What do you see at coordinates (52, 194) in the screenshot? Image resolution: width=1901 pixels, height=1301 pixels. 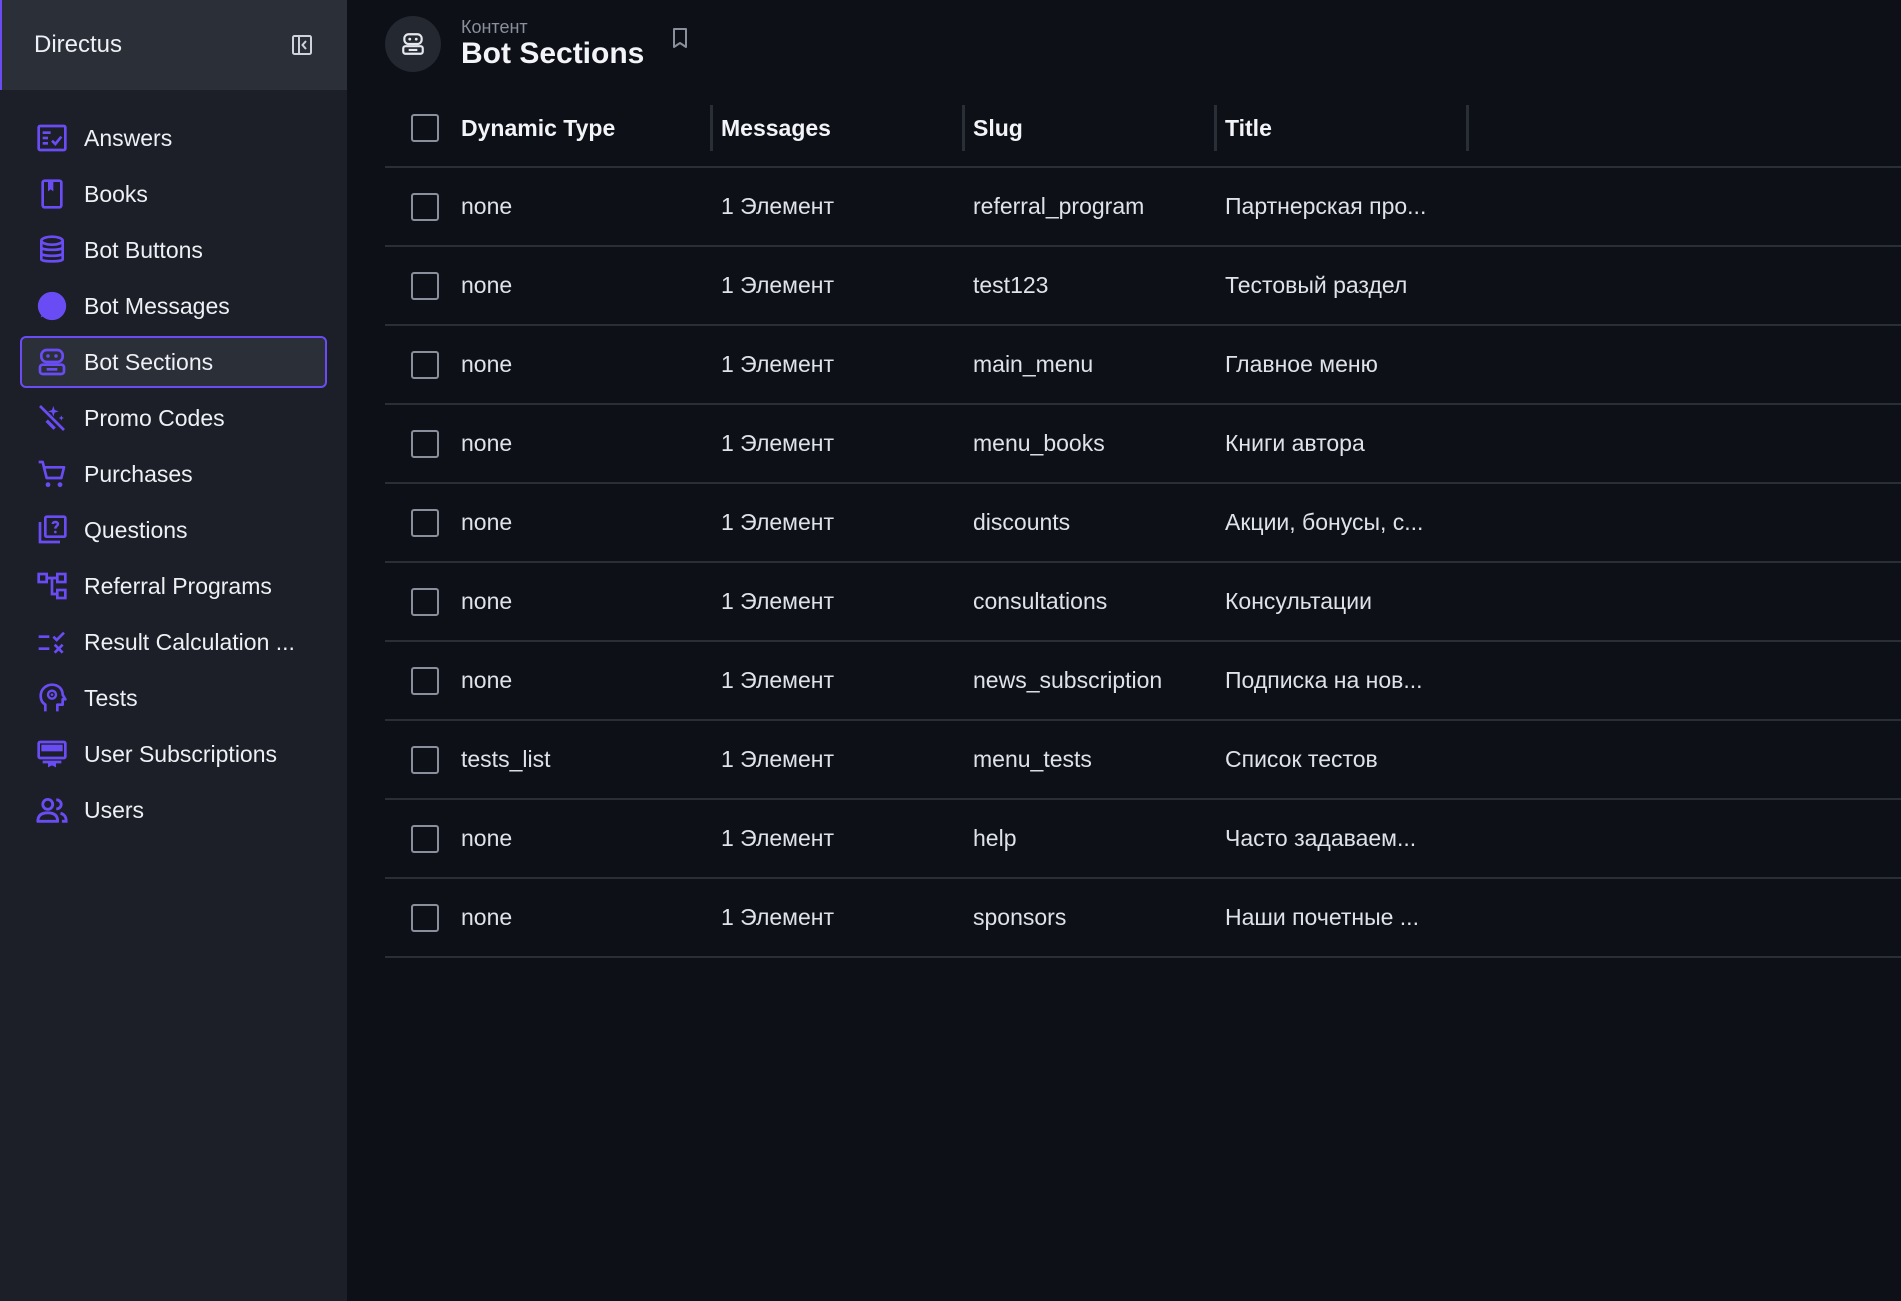 I see `book-icon` at bounding box center [52, 194].